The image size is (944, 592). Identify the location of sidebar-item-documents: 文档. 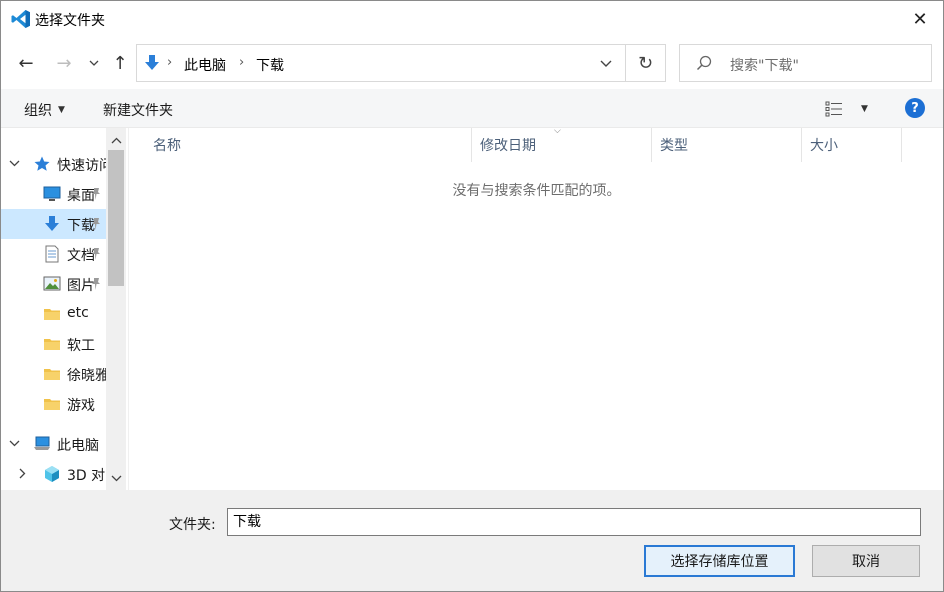
(53, 254).